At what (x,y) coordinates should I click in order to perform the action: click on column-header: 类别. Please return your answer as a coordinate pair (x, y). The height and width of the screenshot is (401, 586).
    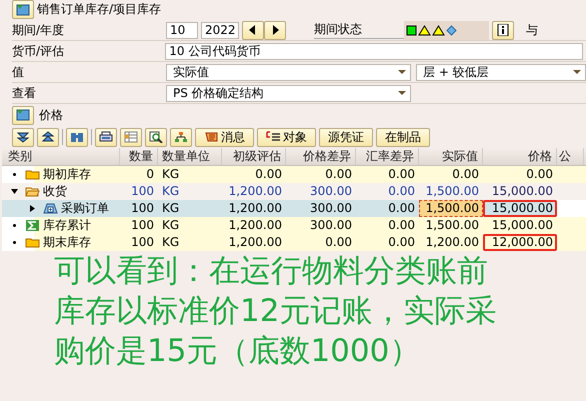
    Looking at the image, I should click on (61, 156).